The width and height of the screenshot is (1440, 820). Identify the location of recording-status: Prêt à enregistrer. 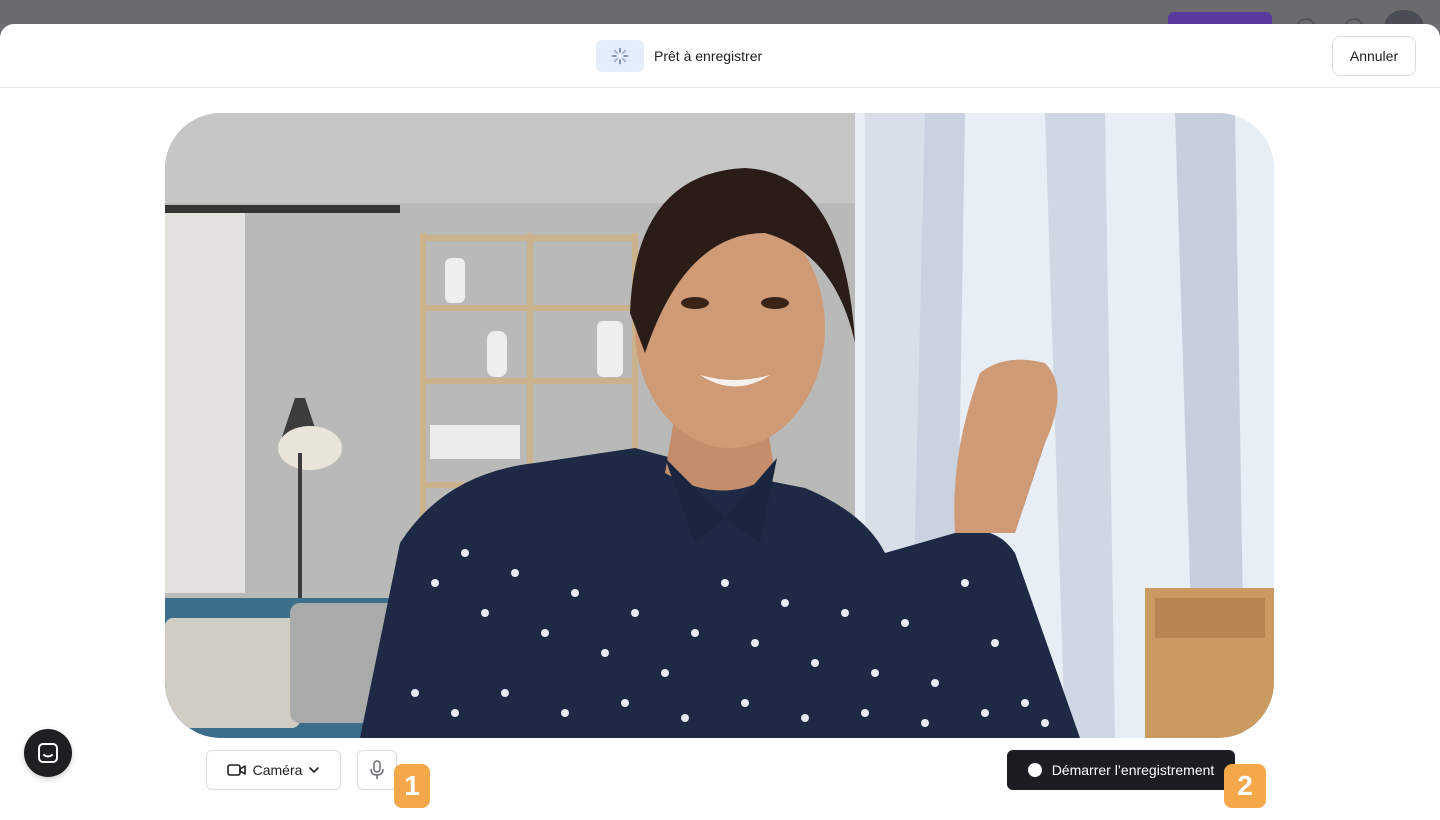
(679, 56).